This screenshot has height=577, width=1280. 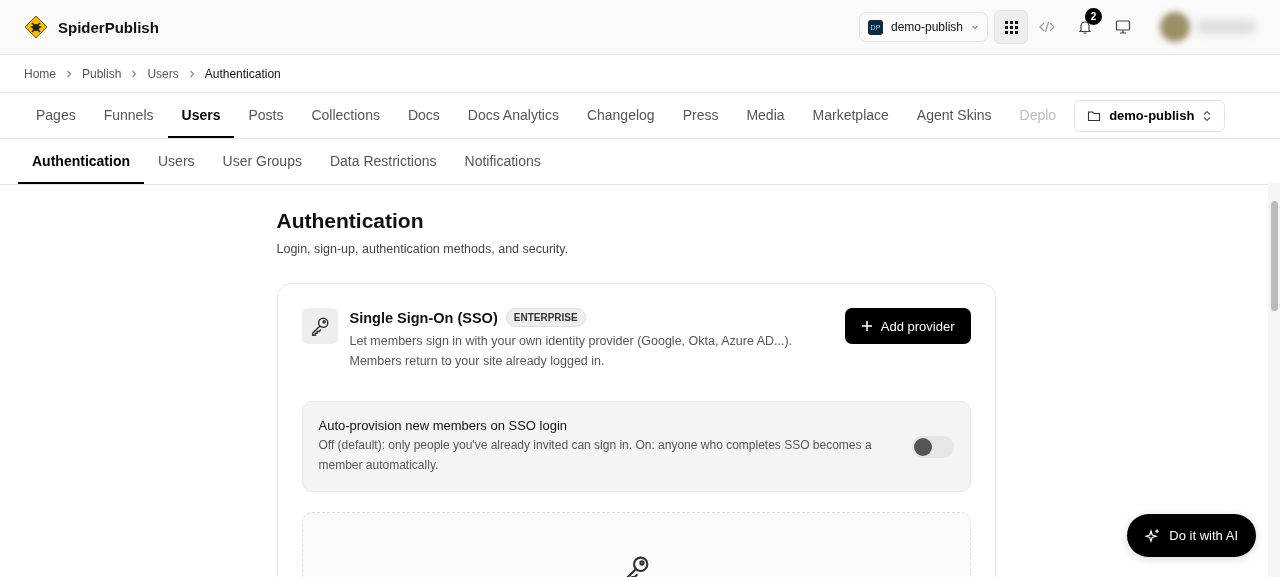 What do you see at coordinates (1207, 115) in the screenshot?
I see `up-down-chevron-icon` at bounding box center [1207, 115].